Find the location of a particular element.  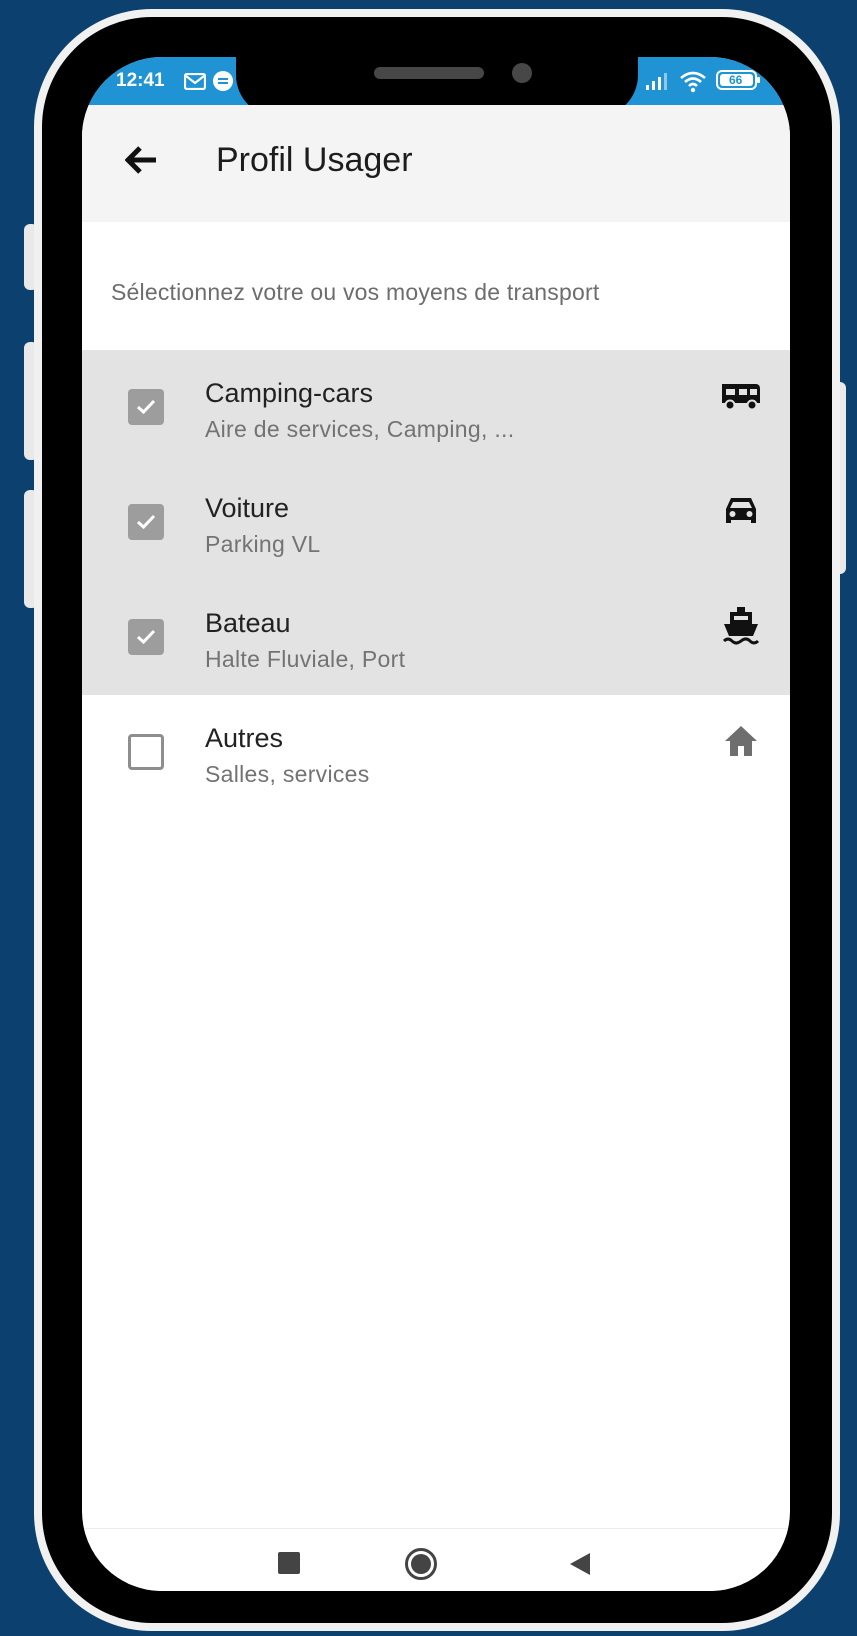

checkbox-bateau is located at coordinates (146, 637).